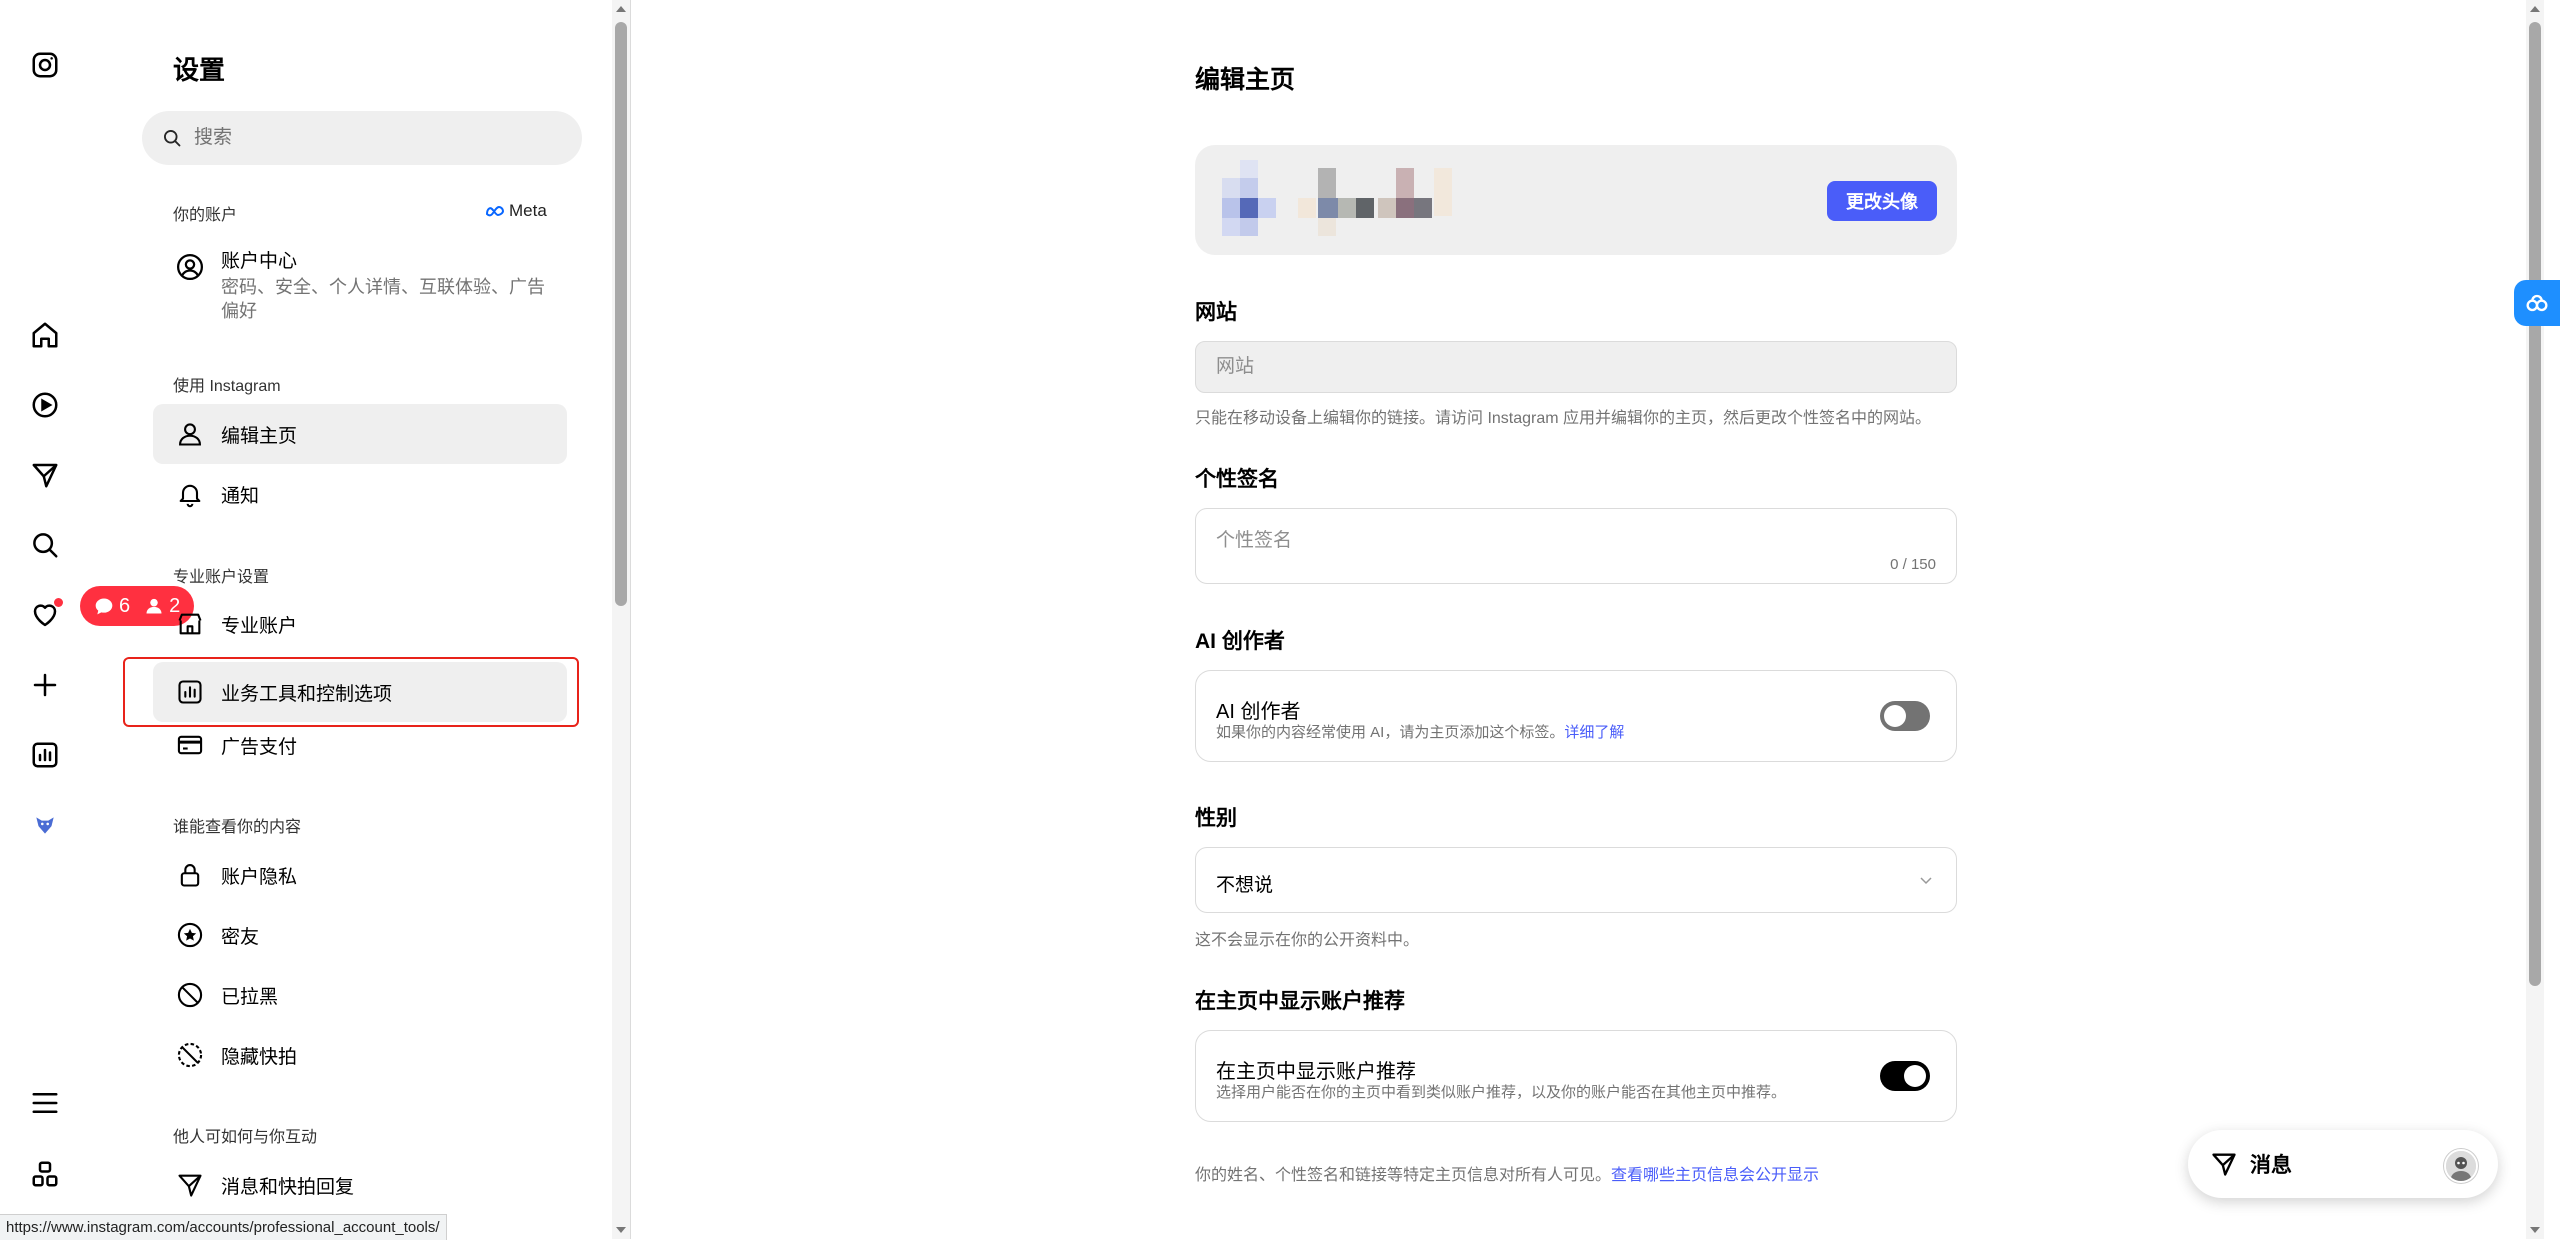 This screenshot has height=1240, width=2560. What do you see at coordinates (360, 1185) in the screenshot?
I see `sidebar-item-messages-replies: 消息和快拍回复` at bounding box center [360, 1185].